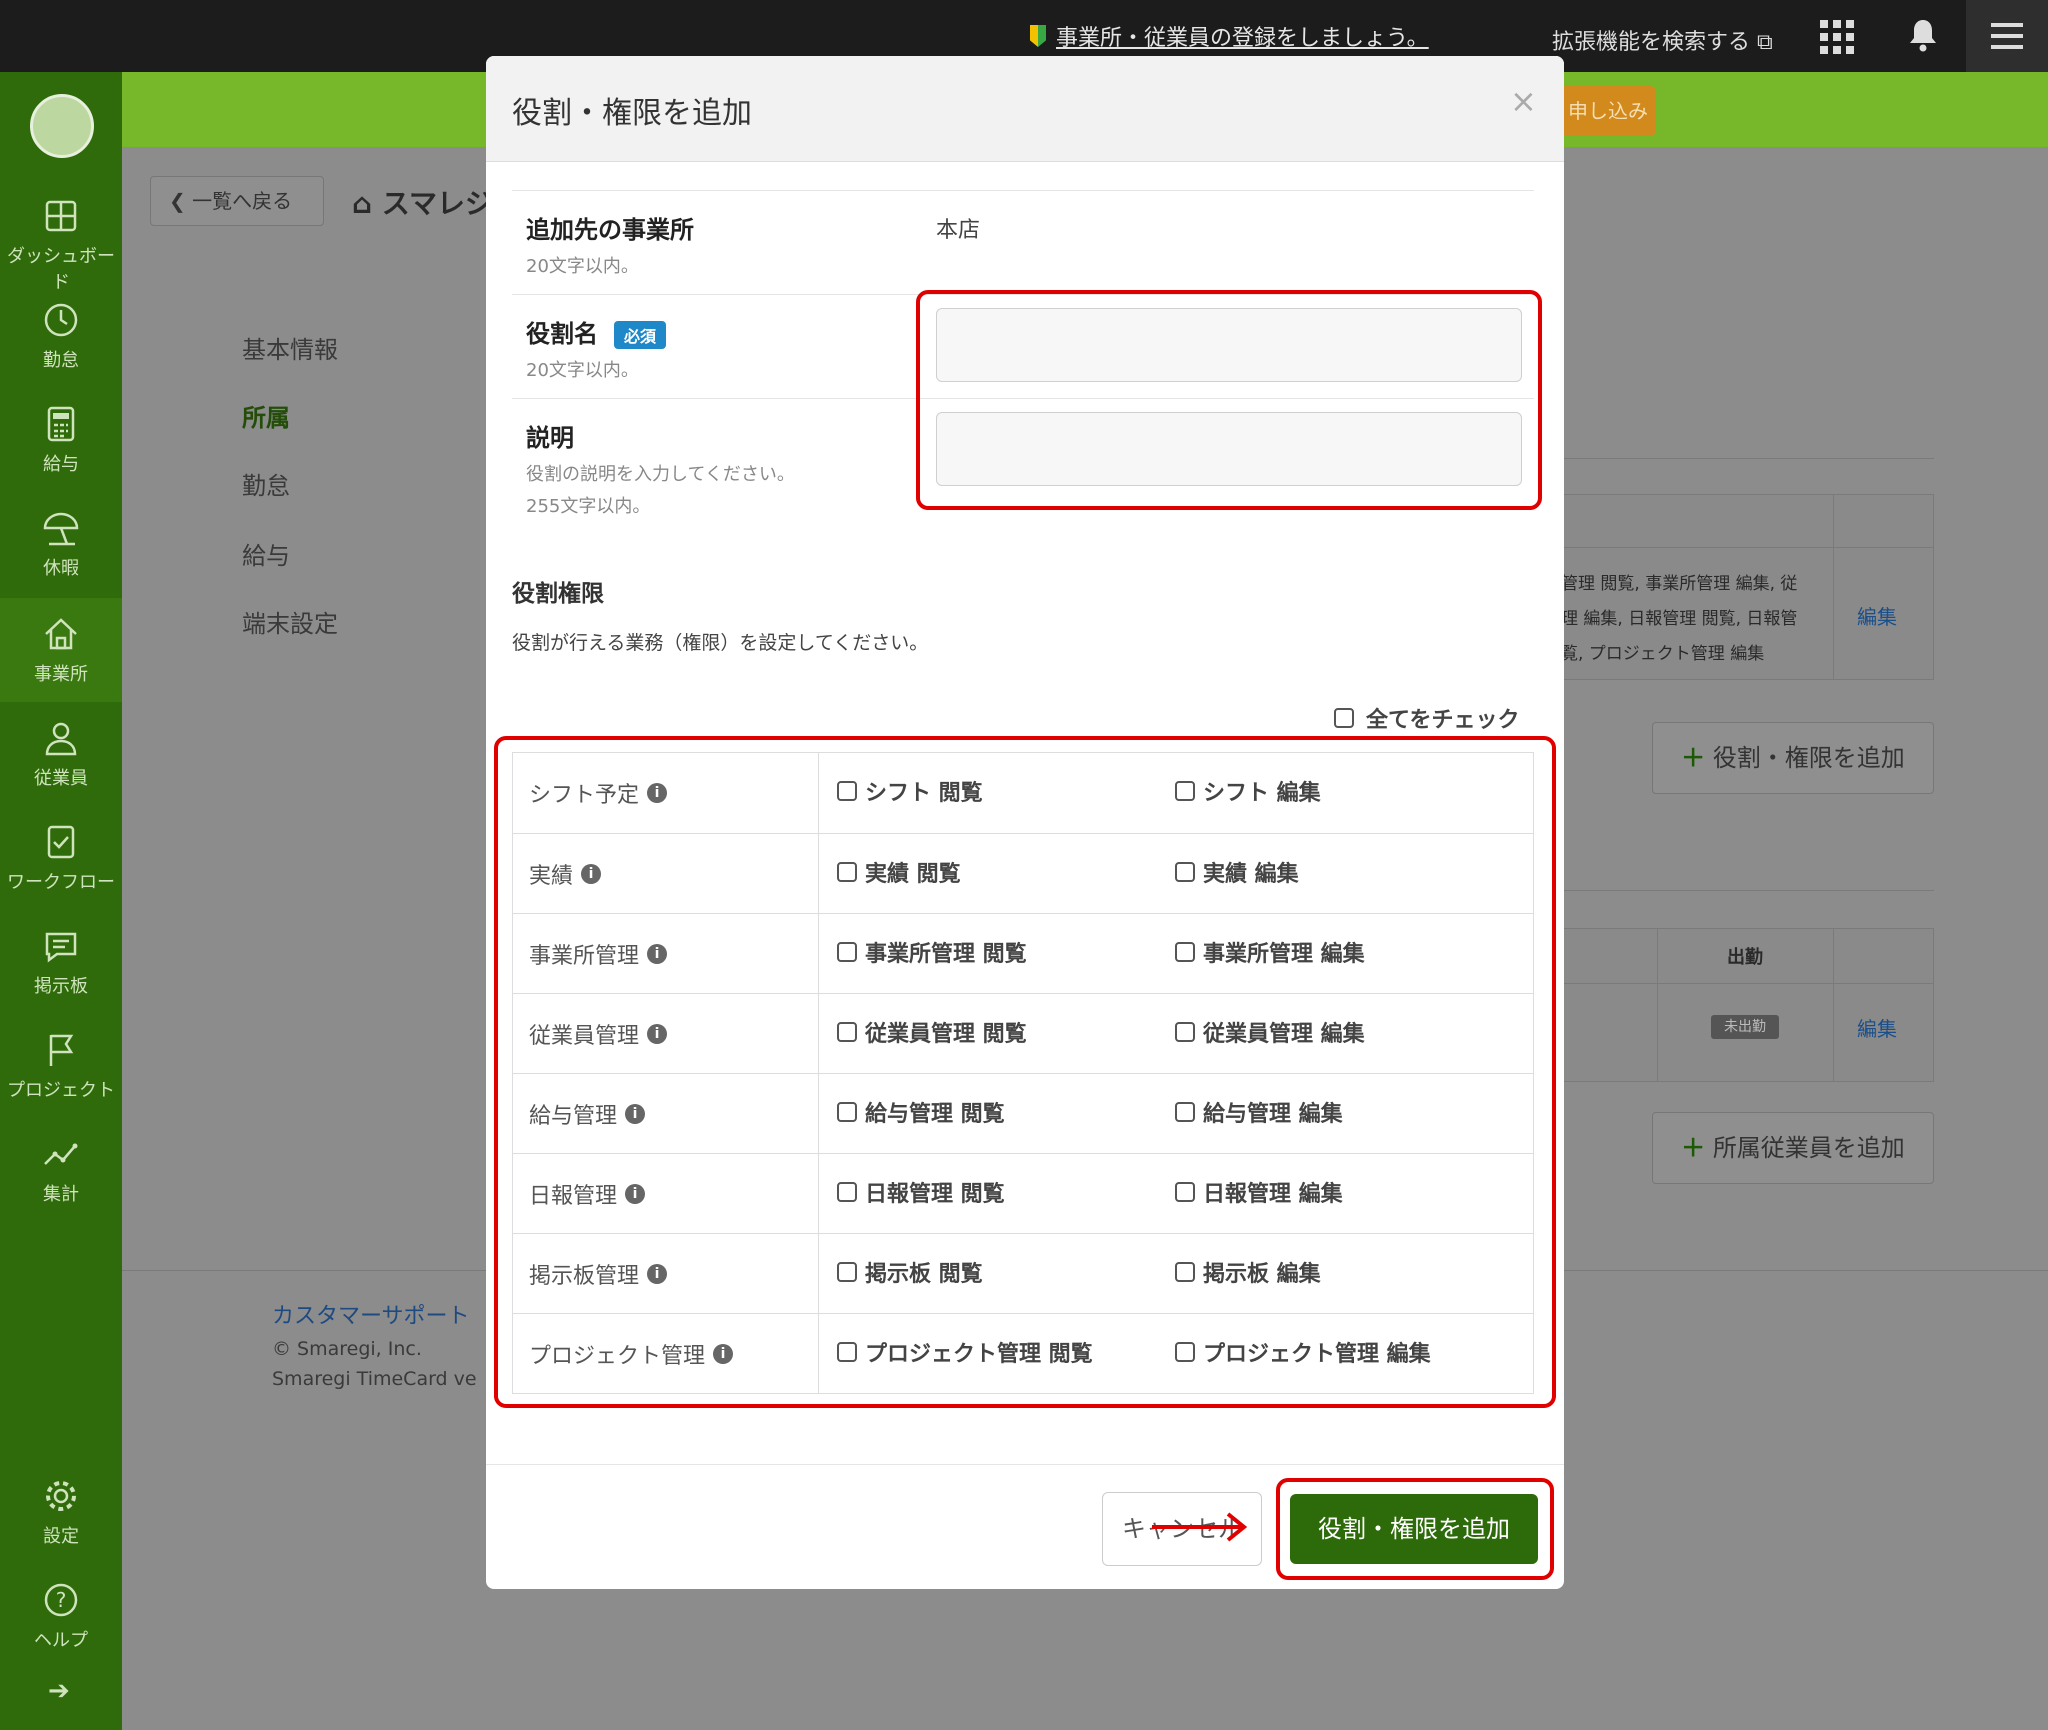 The height and width of the screenshot is (1730, 2048). Describe the element at coordinates (62, 126) in the screenshot. I see `avatar` at that location.